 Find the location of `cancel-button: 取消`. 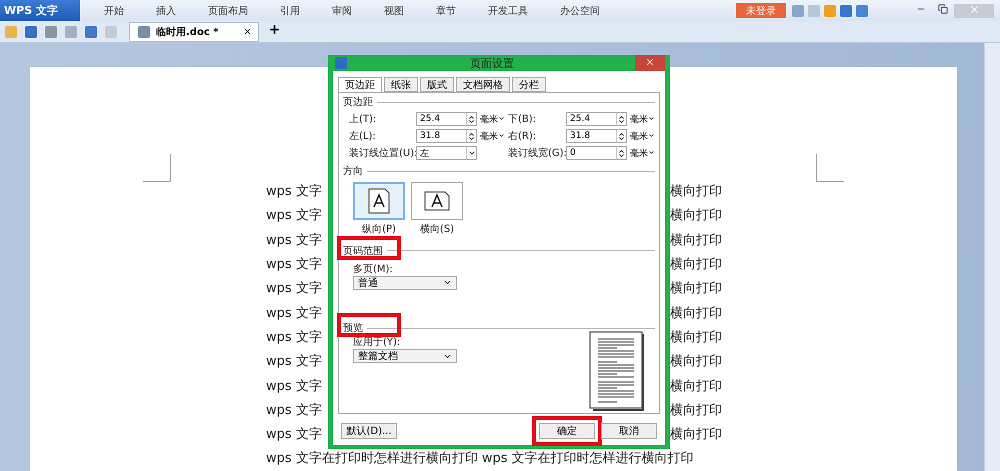

cancel-button: 取消 is located at coordinates (629, 431).